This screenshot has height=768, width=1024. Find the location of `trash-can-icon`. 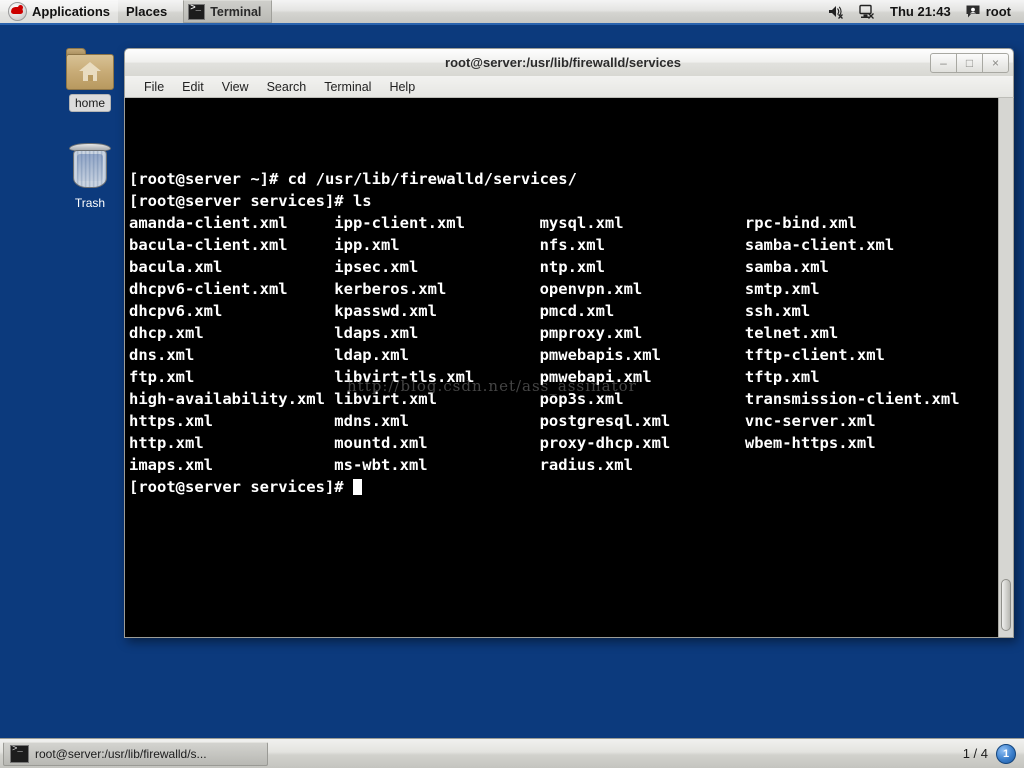

trash-can-icon is located at coordinates (90, 167).